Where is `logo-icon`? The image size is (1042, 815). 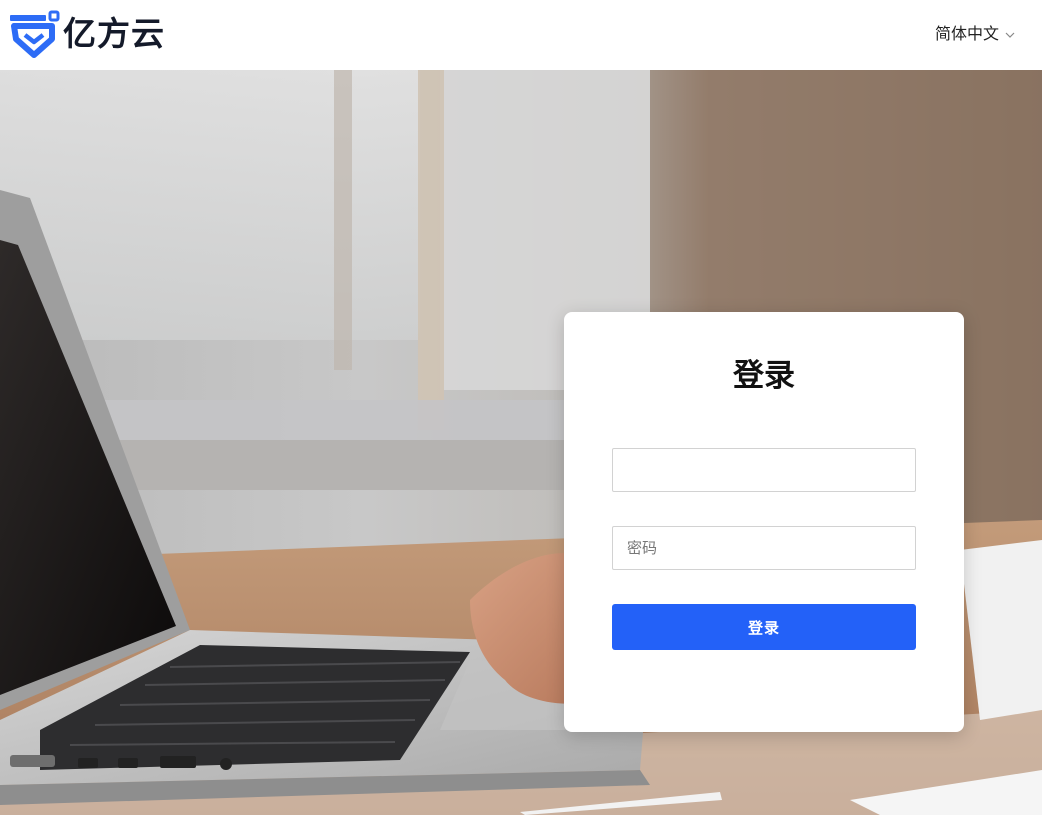 logo-icon is located at coordinates (35, 34).